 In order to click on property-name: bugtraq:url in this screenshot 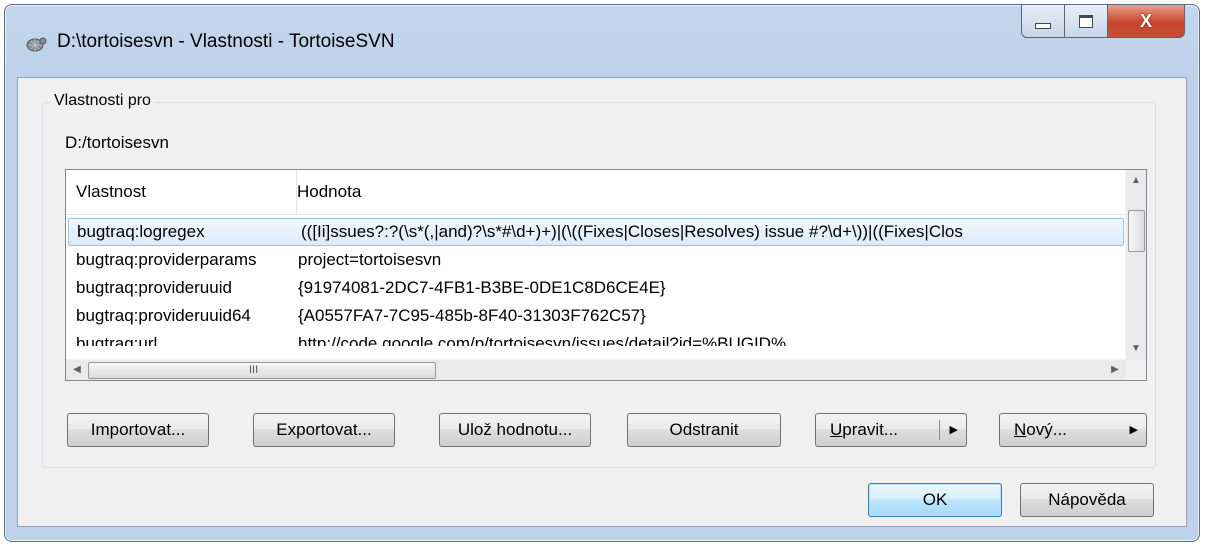, I will do `click(117, 340)`.